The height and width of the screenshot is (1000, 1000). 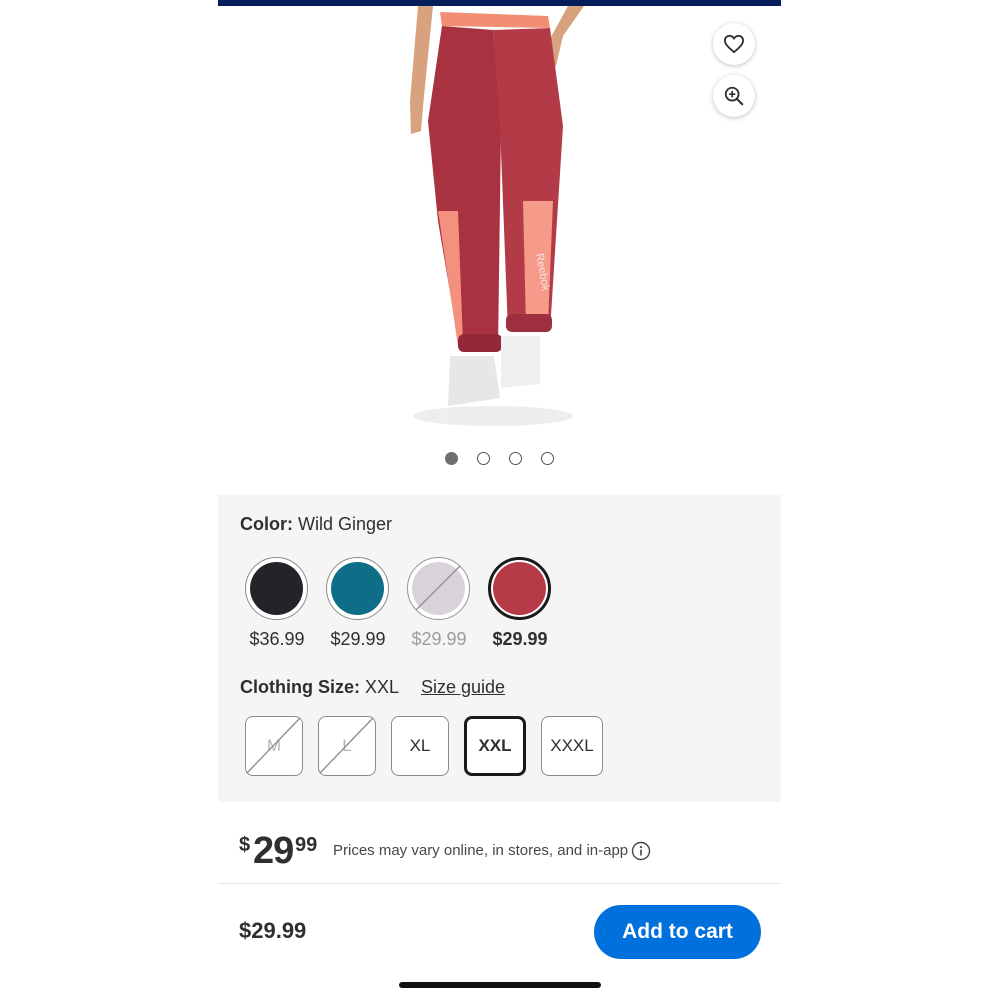 I want to click on size-option-button: M, so click(x=274, y=746).